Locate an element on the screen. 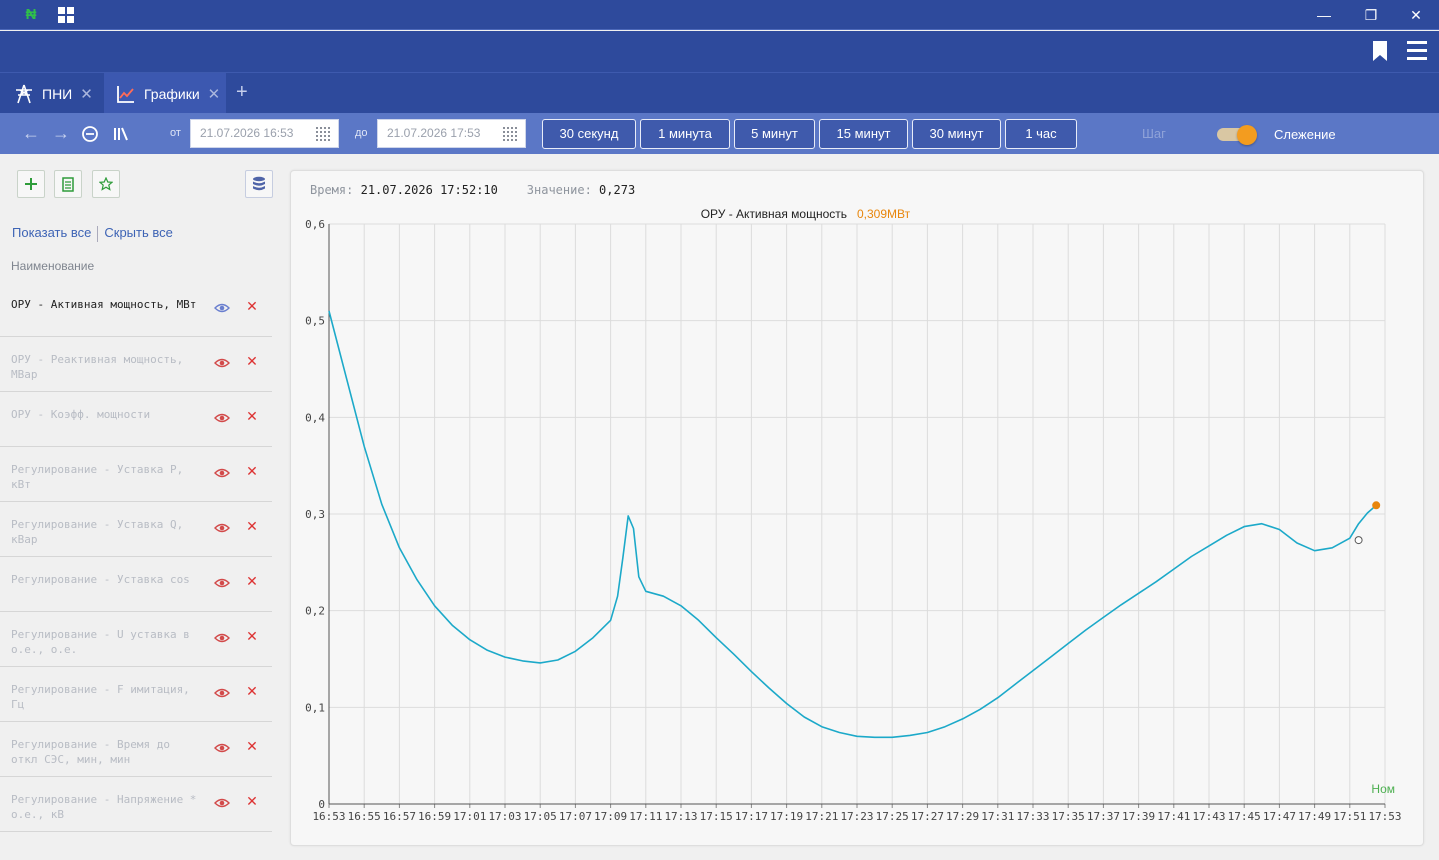  series-row: Регулирование - Уставка P, кВт ✕ is located at coordinates (136, 474).